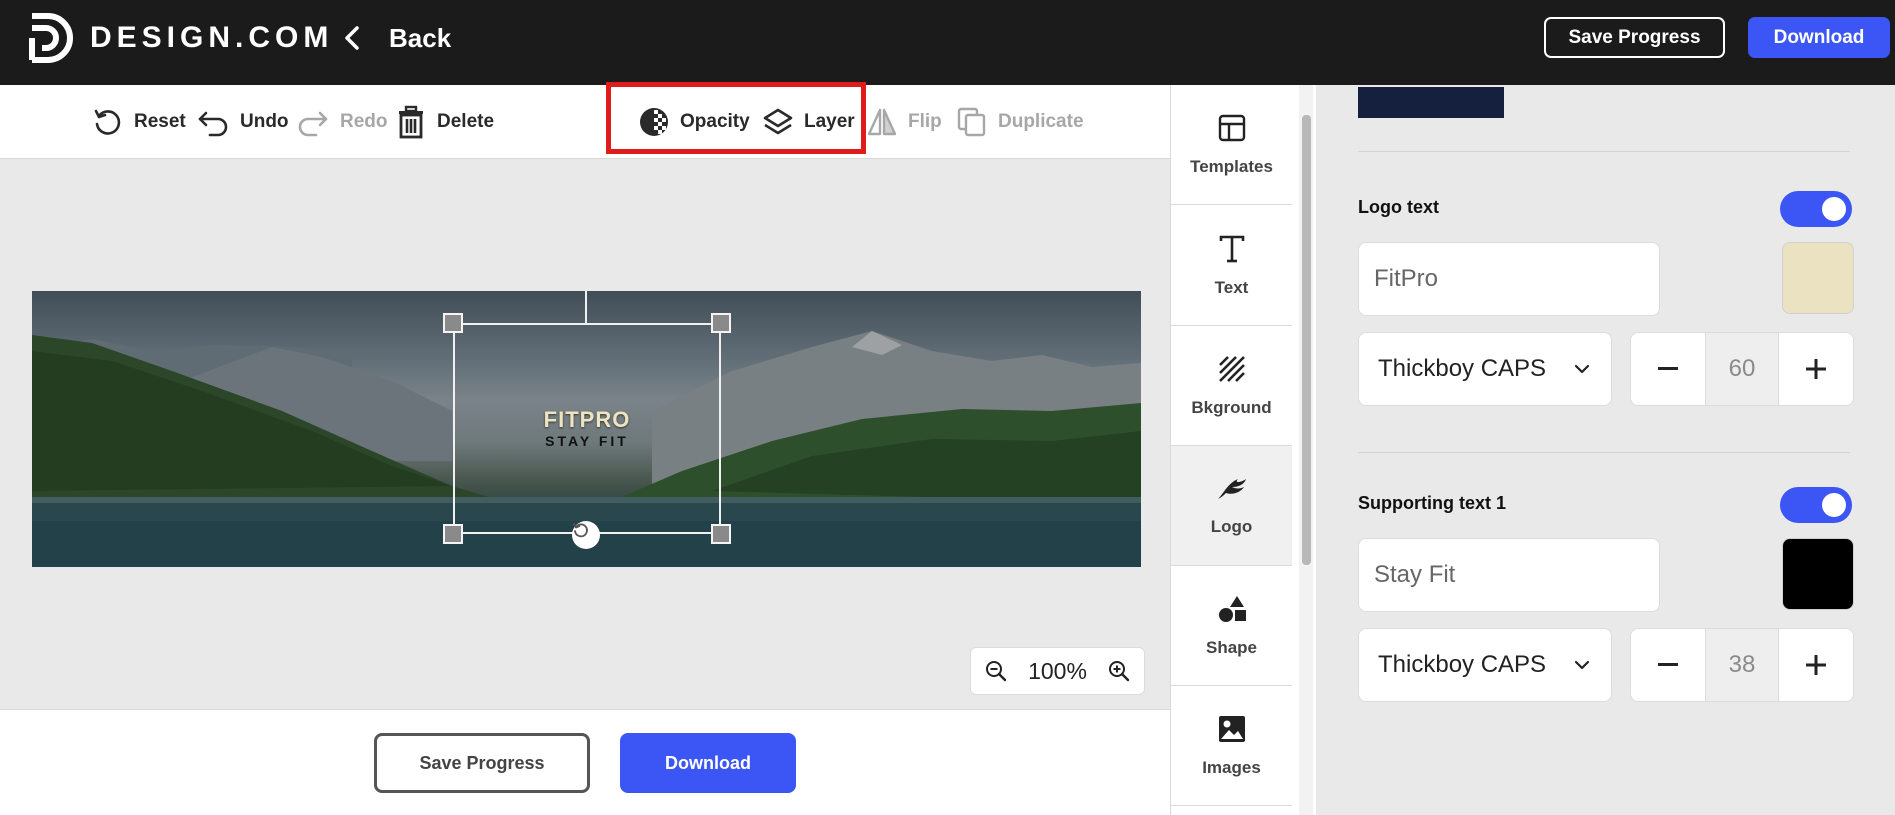 The width and height of the screenshot is (1895, 815). Describe the element at coordinates (1431, 102) in the screenshot. I see `color-swatch-navy` at that location.